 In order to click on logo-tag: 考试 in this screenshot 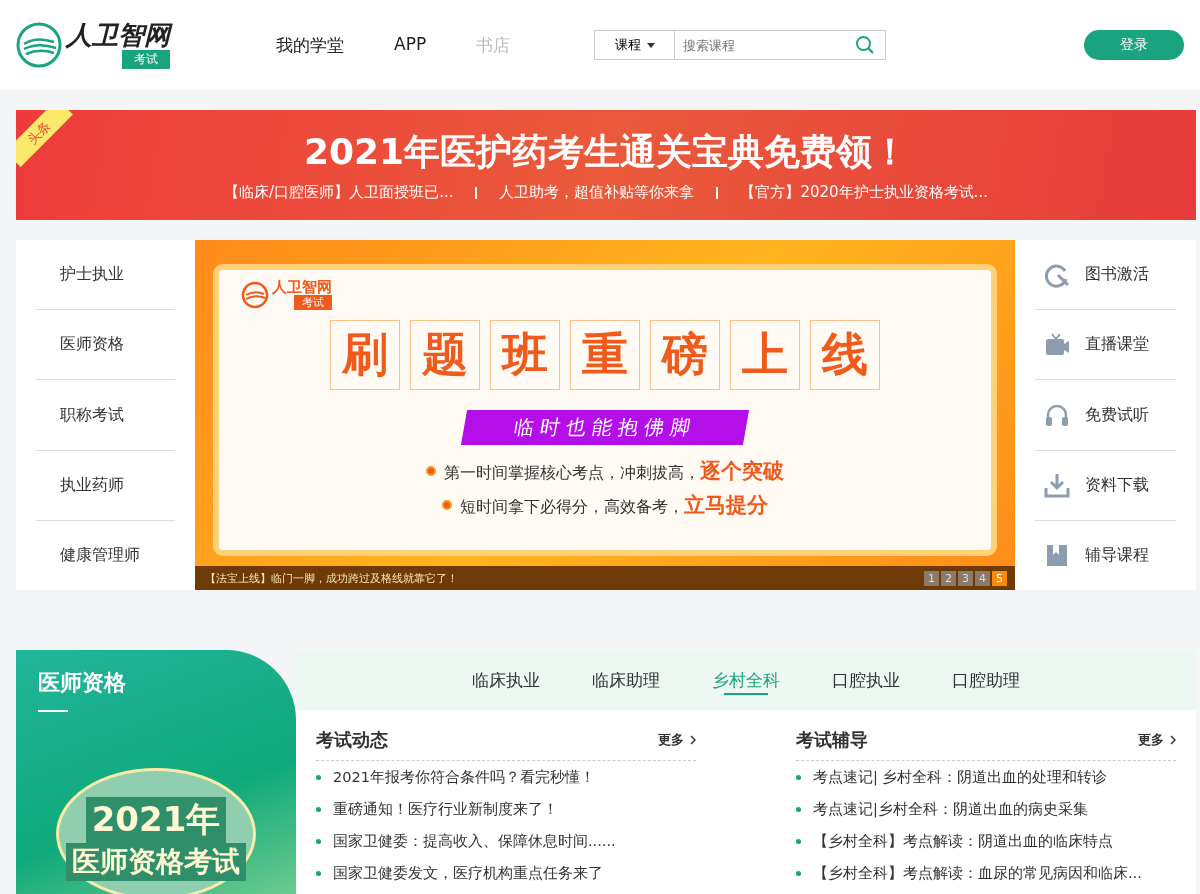, I will do `click(146, 59)`.